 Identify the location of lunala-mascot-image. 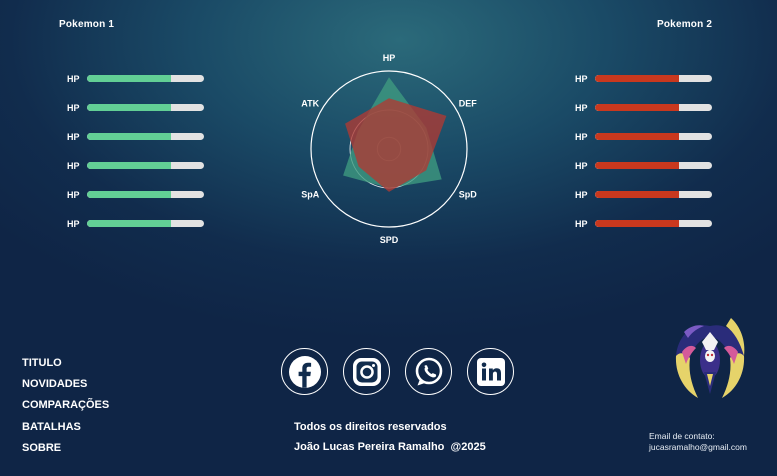
(710, 358).